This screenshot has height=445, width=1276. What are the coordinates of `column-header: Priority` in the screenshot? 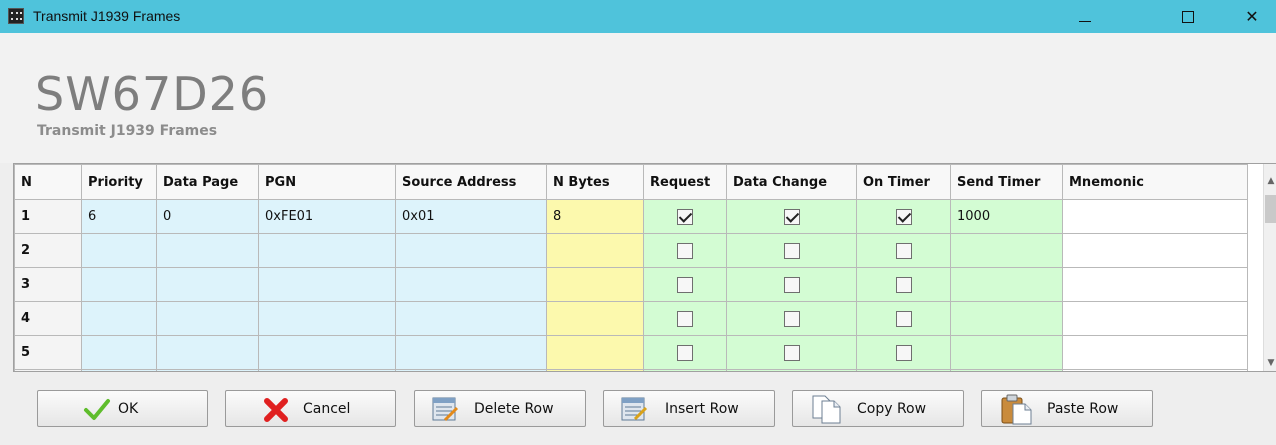 It's located at (119, 182).